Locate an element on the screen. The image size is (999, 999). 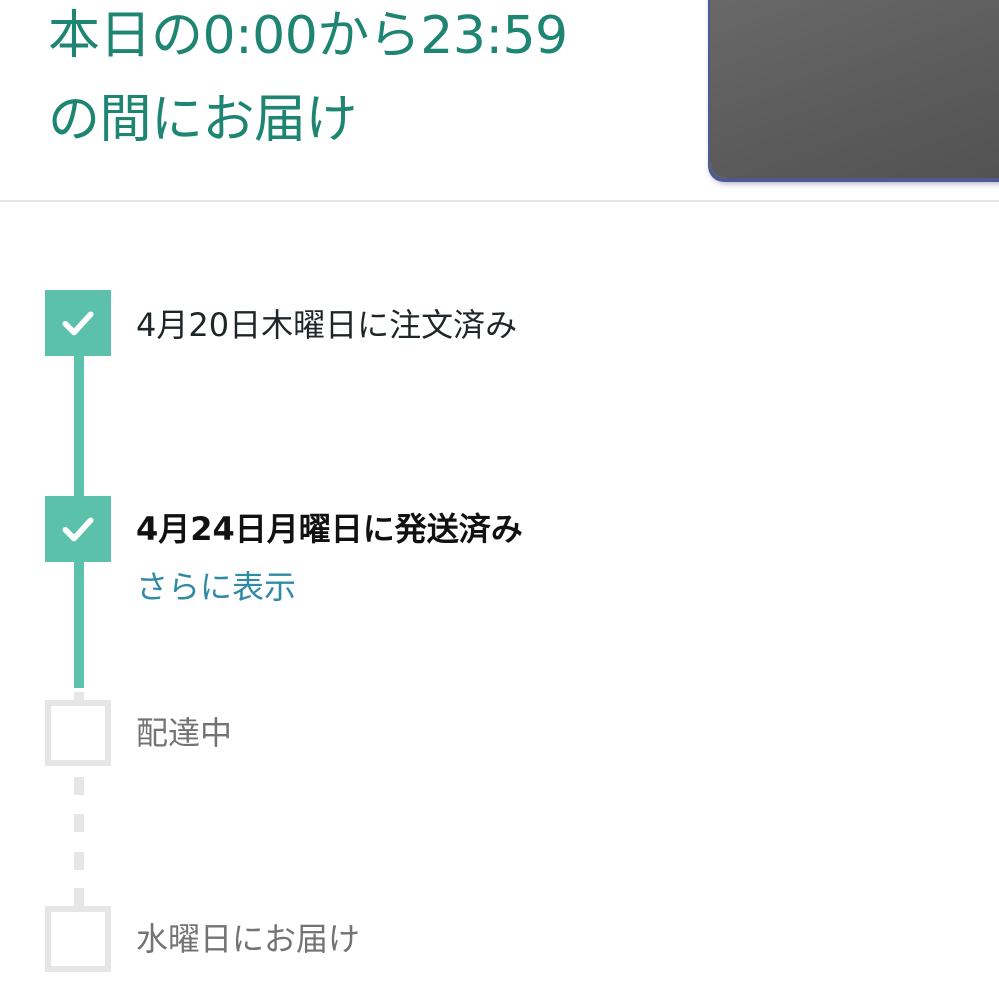
delivery-window-line2: の間にお届け is located at coordinates (203, 120).